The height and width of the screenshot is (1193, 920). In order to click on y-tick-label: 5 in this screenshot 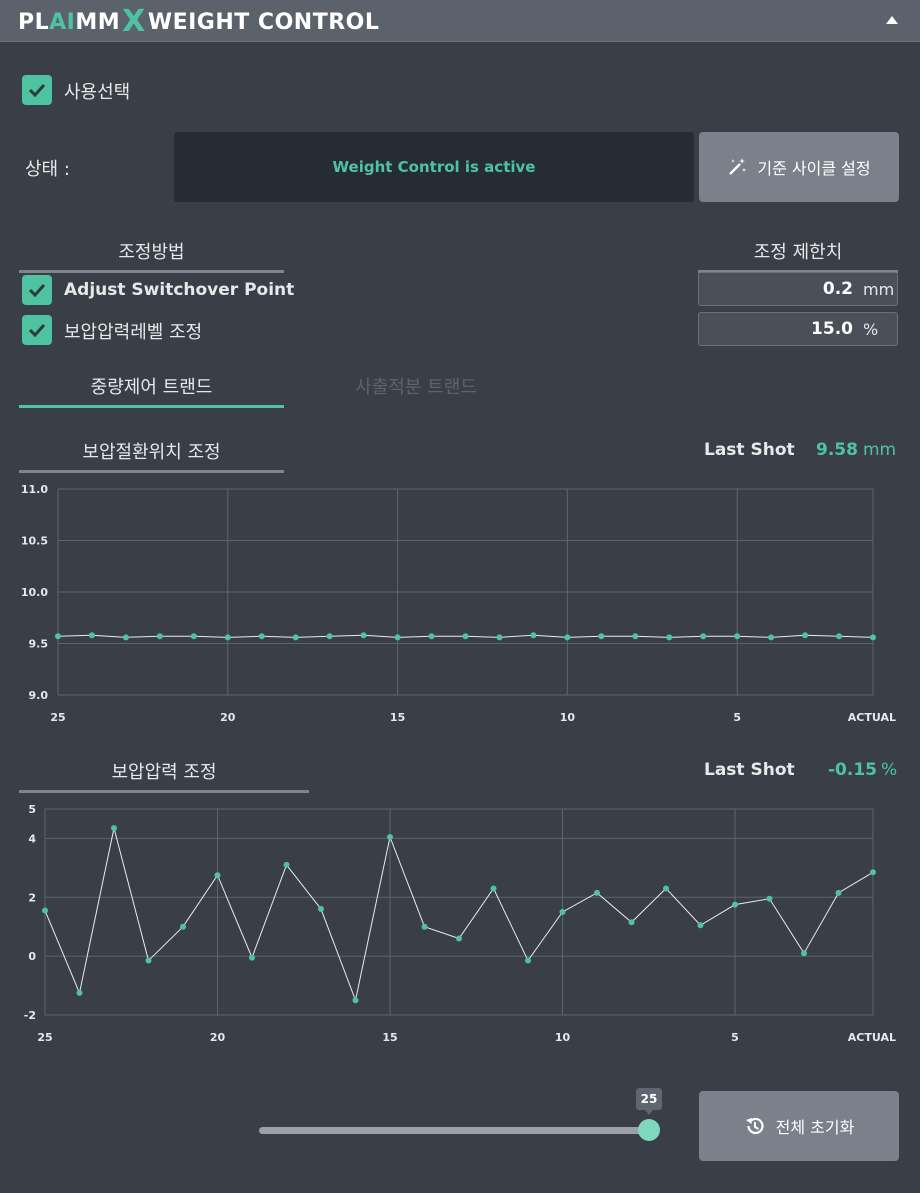, I will do `click(32, 809)`.